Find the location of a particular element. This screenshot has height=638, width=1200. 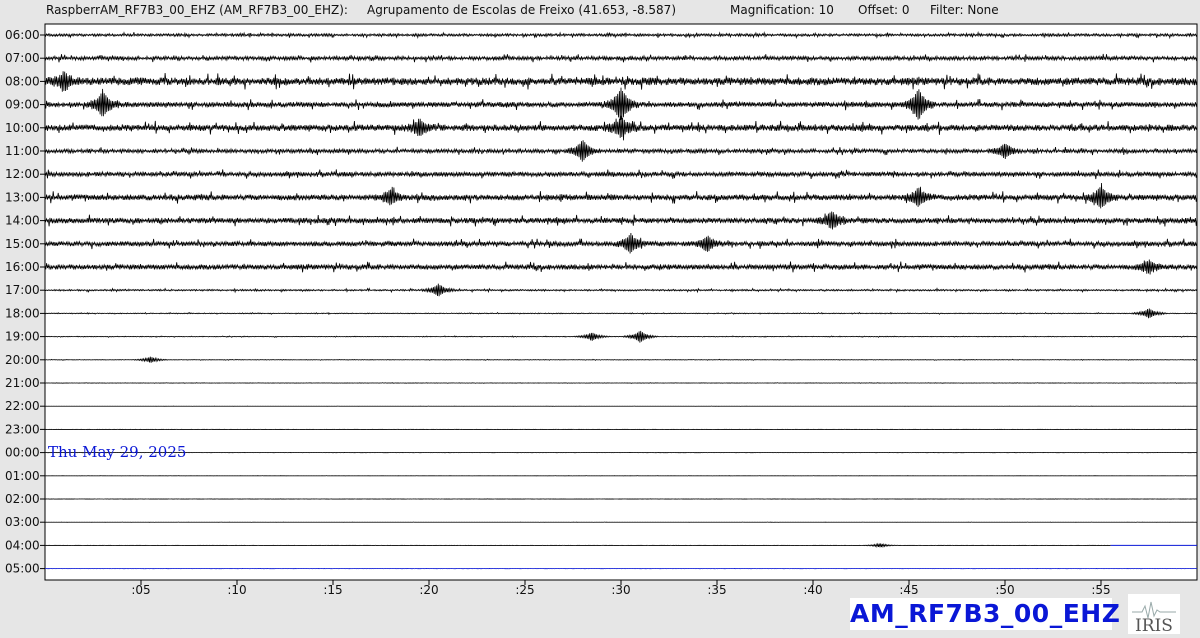

row-time-label: 22:00 is located at coordinates (22, 406).